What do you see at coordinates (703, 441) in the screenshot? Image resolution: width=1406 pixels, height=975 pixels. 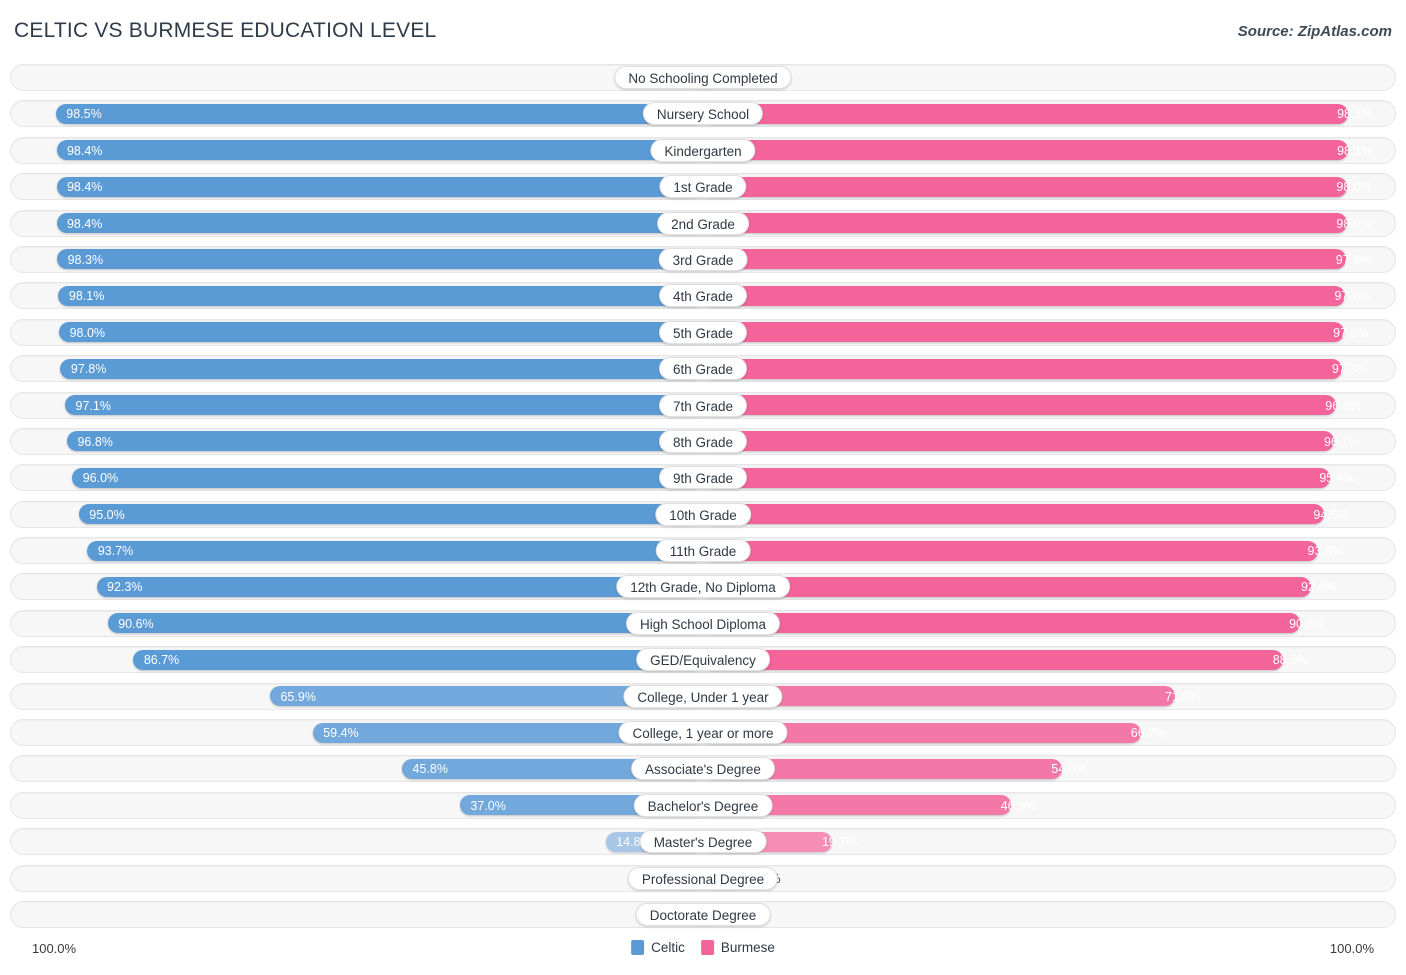 I see `category-label: 8th Grade` at bounding box center [703, 441].